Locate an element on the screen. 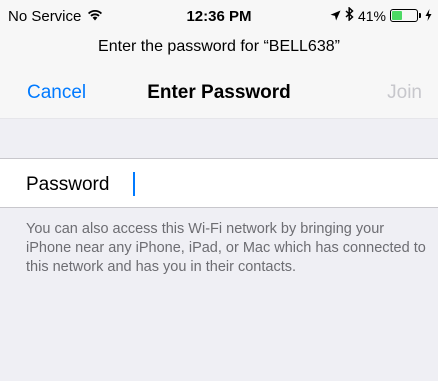  password-row: Password is located at coordinates (219, 183).